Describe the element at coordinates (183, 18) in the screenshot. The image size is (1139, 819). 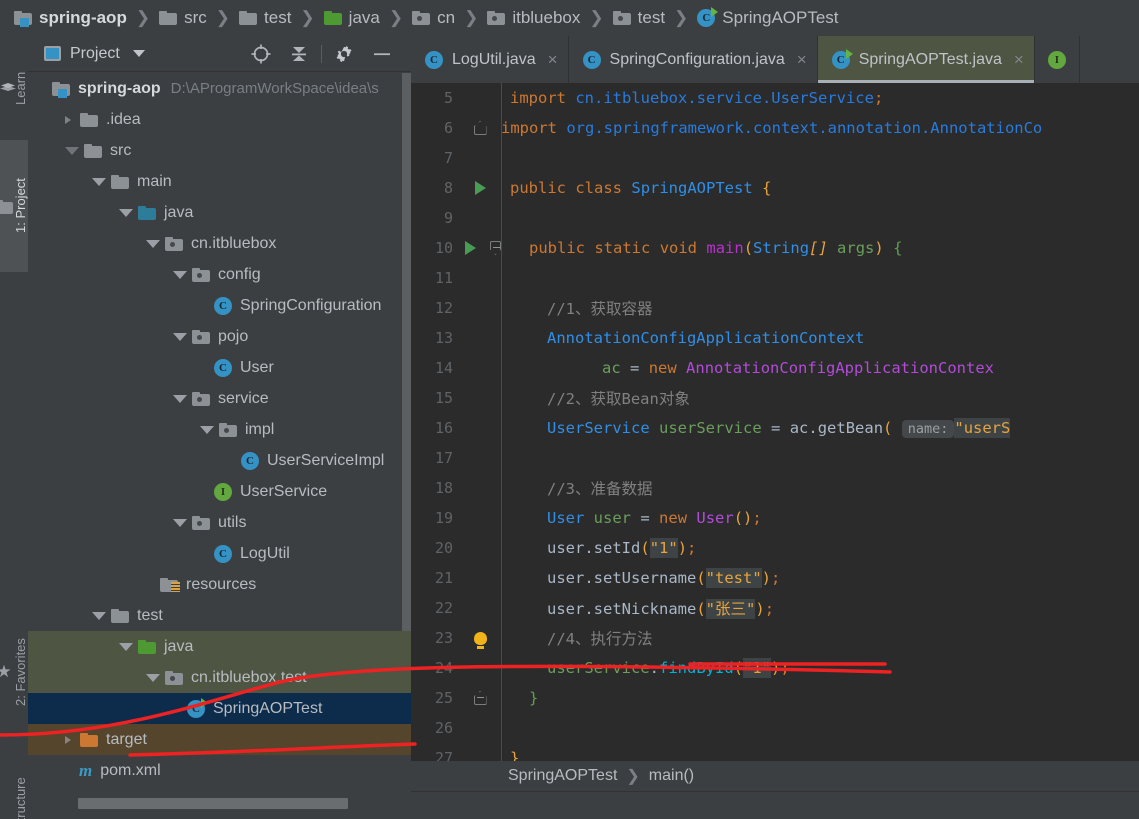
I see `breadcrumb-item-src: src` at that location.